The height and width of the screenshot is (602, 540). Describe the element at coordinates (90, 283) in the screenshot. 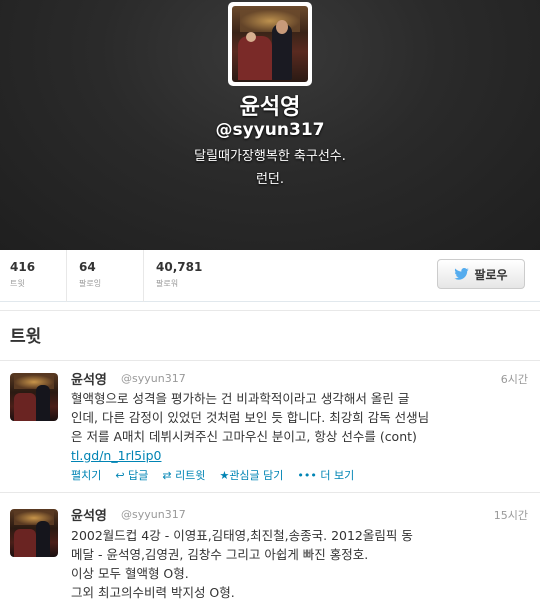

I see `stat-following-label: 팔로잉` at that location.